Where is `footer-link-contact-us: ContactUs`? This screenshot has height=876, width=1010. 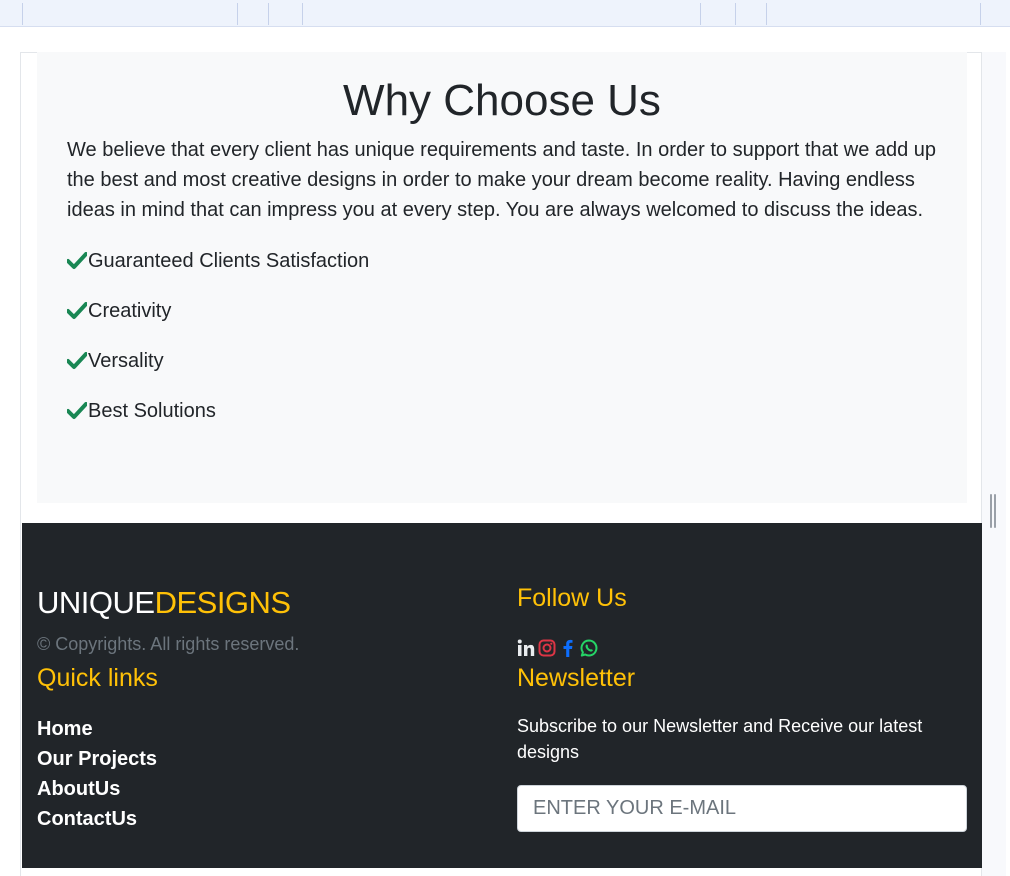
footer-link-contact-us: ContactUs is located at coordinates (97, 819).